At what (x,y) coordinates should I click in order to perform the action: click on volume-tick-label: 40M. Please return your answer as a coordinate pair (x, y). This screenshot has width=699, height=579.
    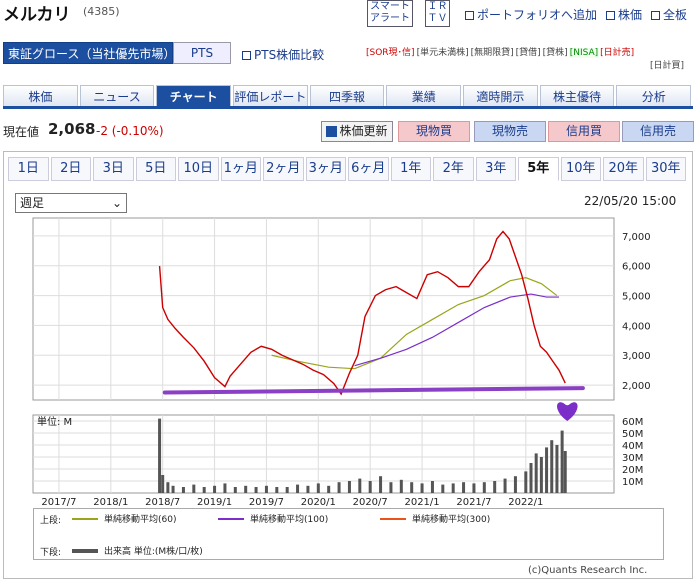
    Looking at the image, I should click on (632, 446).